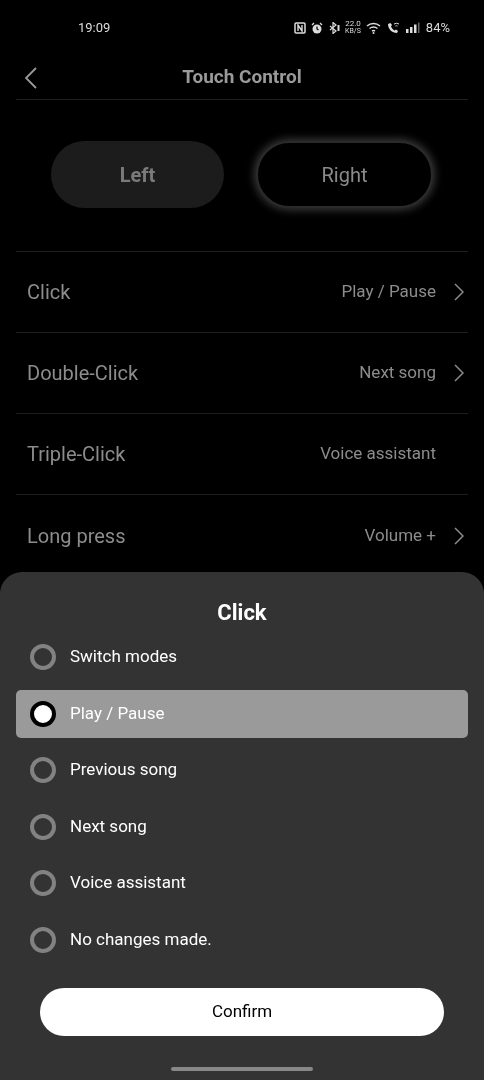 The height and width of the screenshot is (1080, 484). What do you see at coordinates (353, 24) in the screenshot?
I see `network-speed: 22.0` at bounding box center [353, 24].